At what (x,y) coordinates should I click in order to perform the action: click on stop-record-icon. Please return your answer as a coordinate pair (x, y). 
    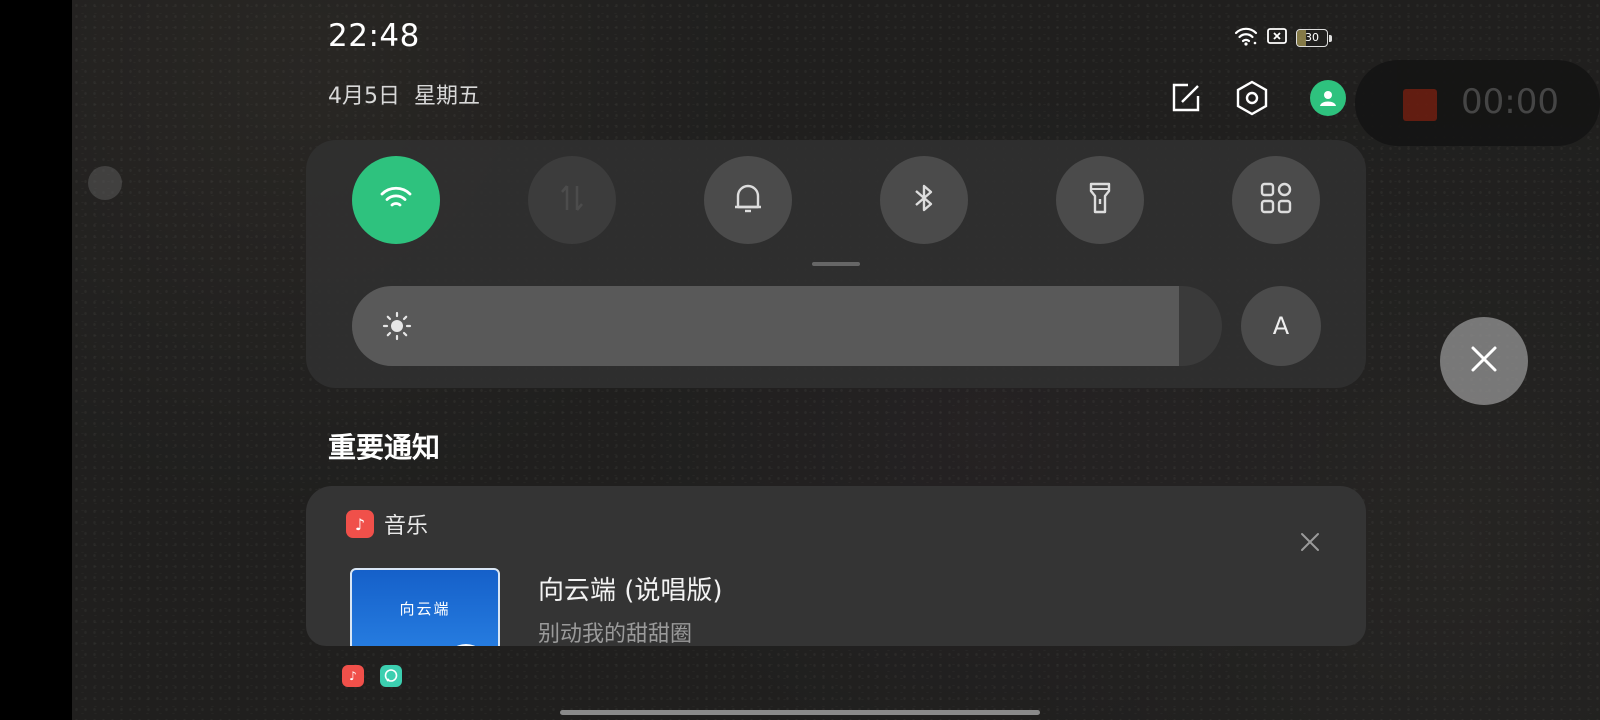
    Looking at the image, I should click on (1420, 105).